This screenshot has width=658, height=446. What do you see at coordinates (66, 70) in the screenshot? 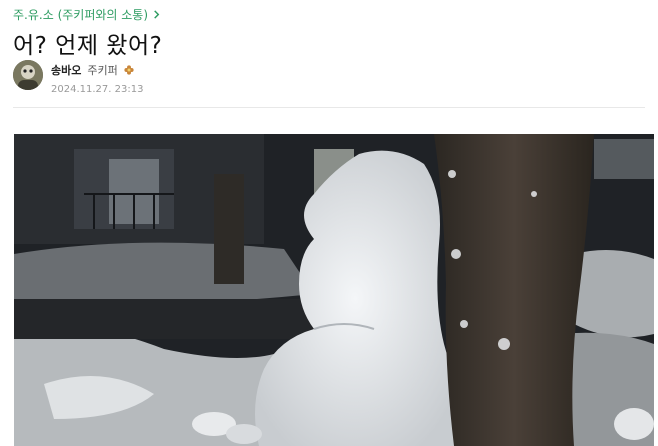
I see `author-nickname: 송바오` at bounding box center [66, 70].